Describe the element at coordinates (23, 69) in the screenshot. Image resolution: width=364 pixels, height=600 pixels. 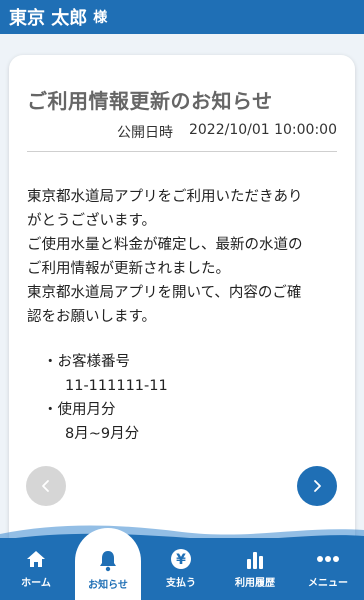
I see `card-corner-accent` at that location.